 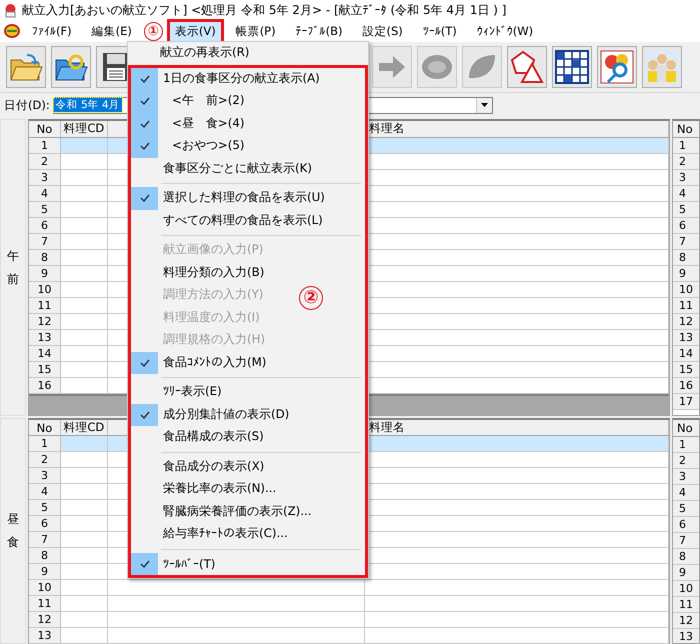 I want to click on section-label: 昼食, so click(x=13, y=531).